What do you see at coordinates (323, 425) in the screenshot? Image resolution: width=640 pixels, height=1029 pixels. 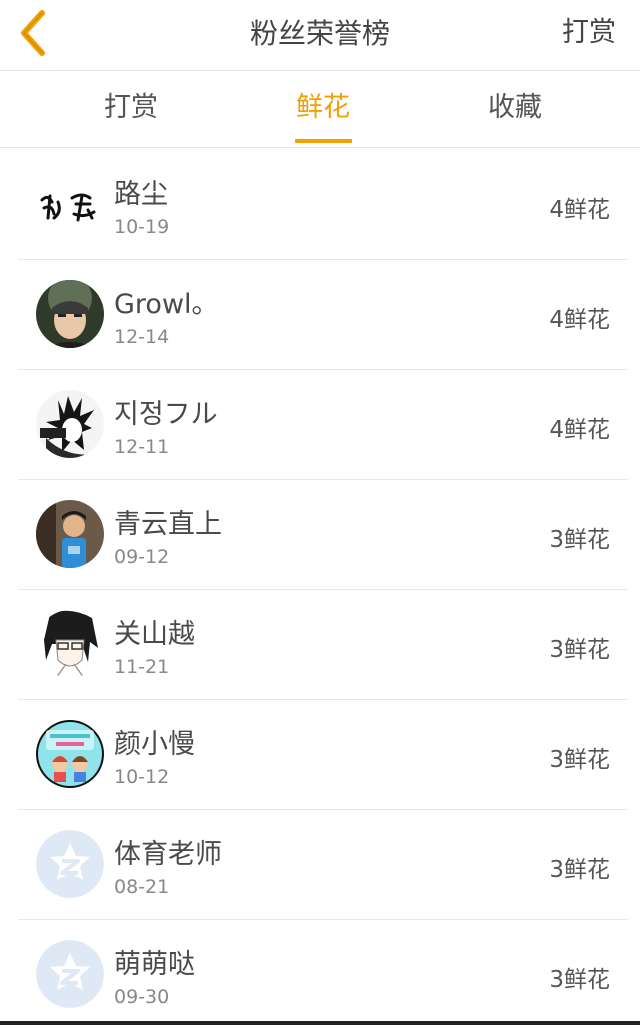 I see `list-item: 지정フル 12-11 4鲜花` at bounding box center [323, 425].